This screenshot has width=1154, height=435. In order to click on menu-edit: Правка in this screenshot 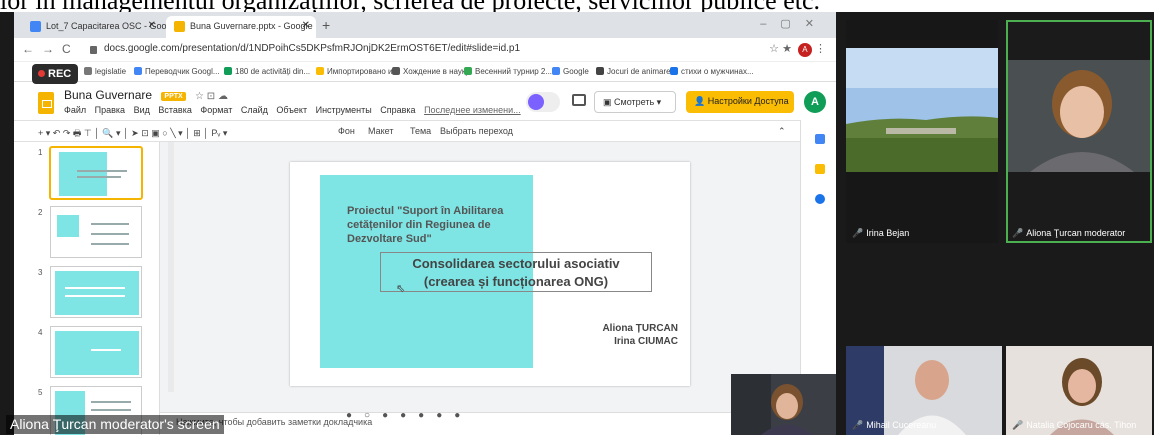, I will do `click(110, 110)`.